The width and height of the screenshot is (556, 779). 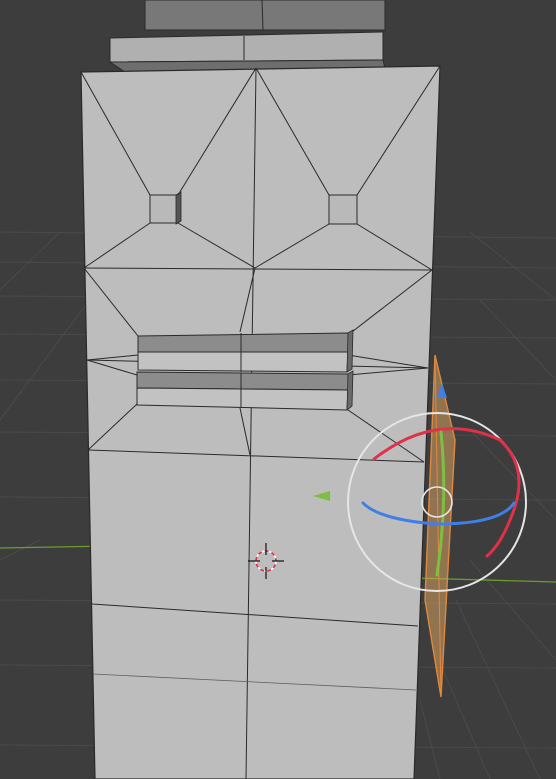 I want to click on selected-plane, so click(x=440, y=526).